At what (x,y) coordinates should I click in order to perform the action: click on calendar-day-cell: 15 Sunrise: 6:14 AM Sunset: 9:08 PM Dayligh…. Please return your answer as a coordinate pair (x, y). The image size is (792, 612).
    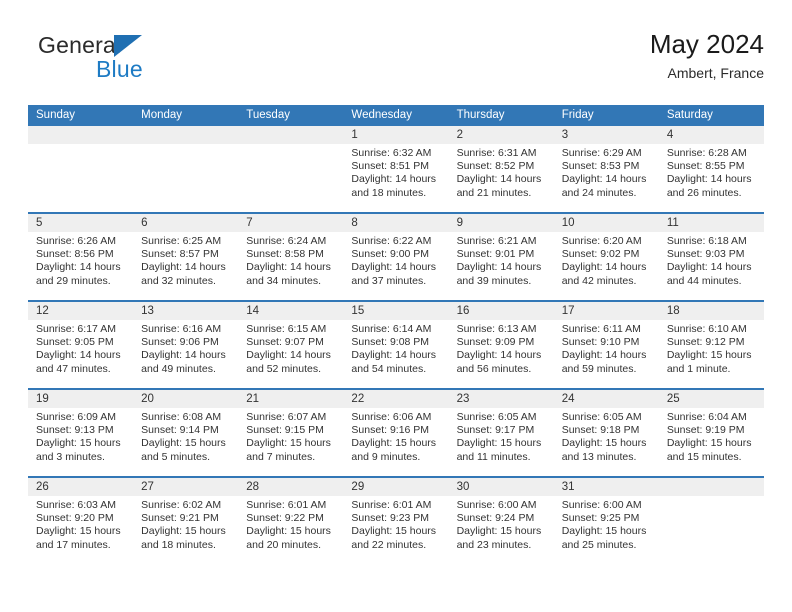
    Looking at the image, I should click on (396, 345).